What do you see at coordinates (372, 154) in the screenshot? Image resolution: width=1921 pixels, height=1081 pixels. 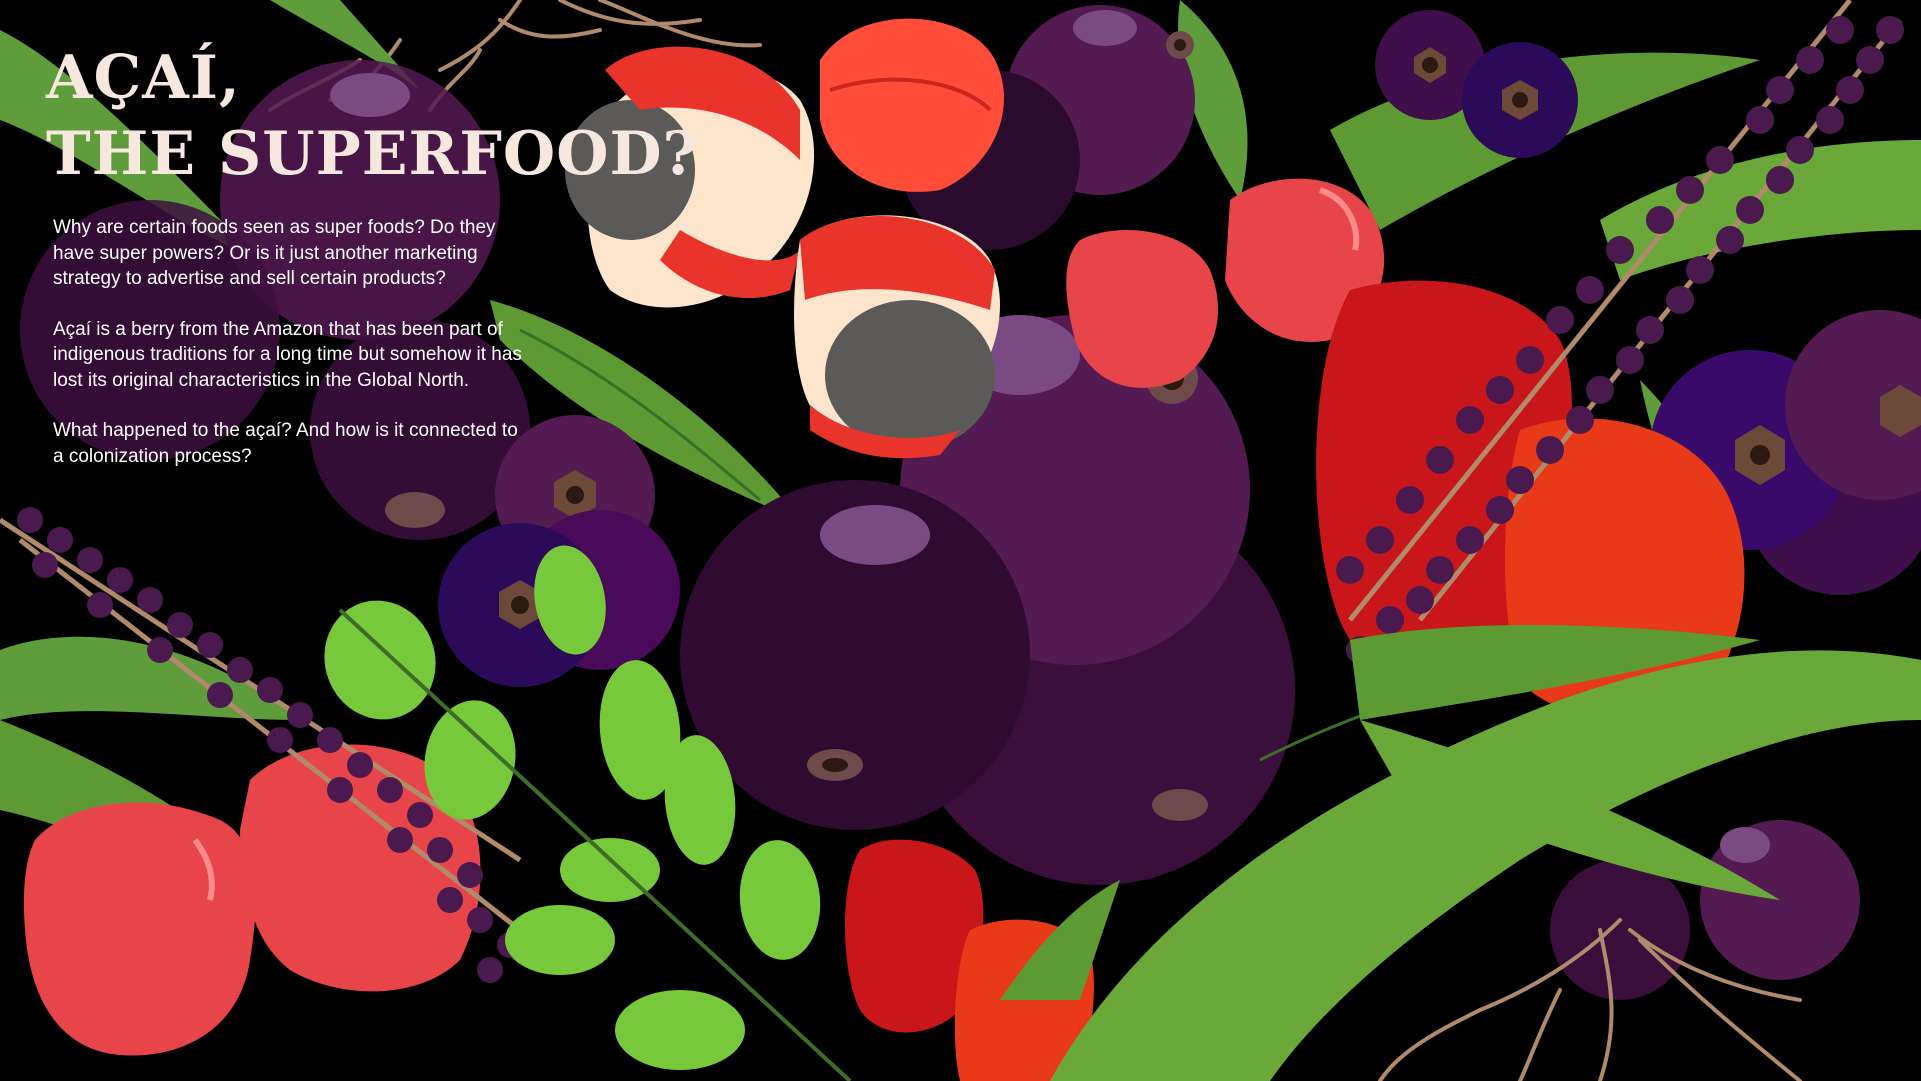 I see `page-title-line-2: THE SUPERFOOD?` at bounding box center [372, 154].